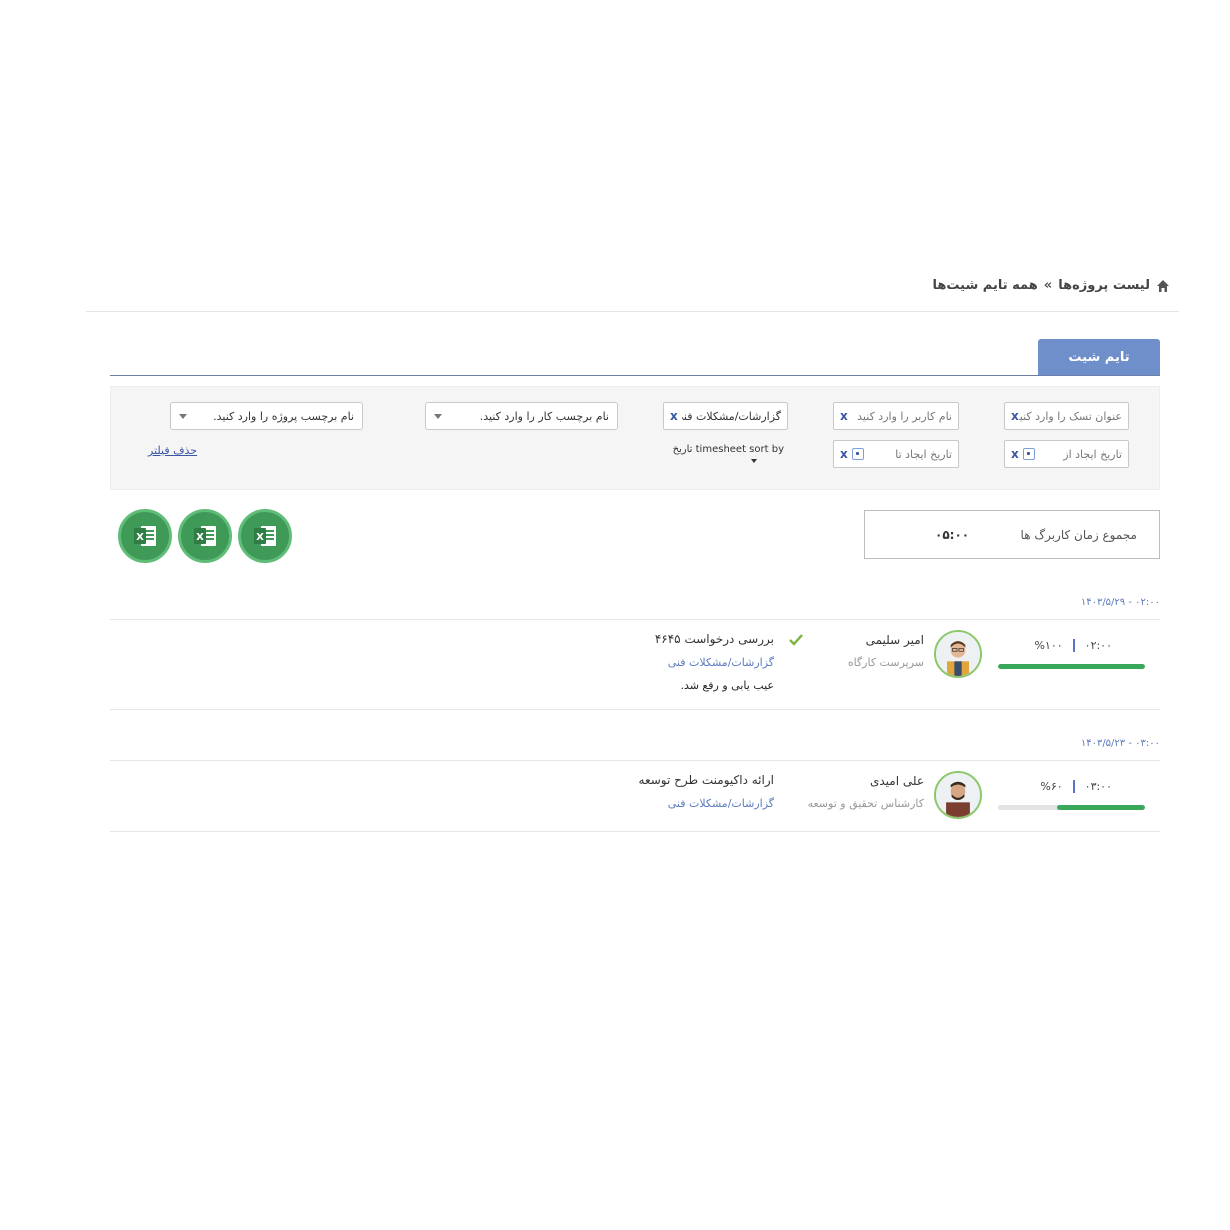 Image resolution: width=1230 pixels, height=1230 pixels. What do you see at coordinates (1070, 416) in the screenshot?
I see `task-title-placeholder: عنوان تسک را وارد کنید` at bounding box center [1070, 416].